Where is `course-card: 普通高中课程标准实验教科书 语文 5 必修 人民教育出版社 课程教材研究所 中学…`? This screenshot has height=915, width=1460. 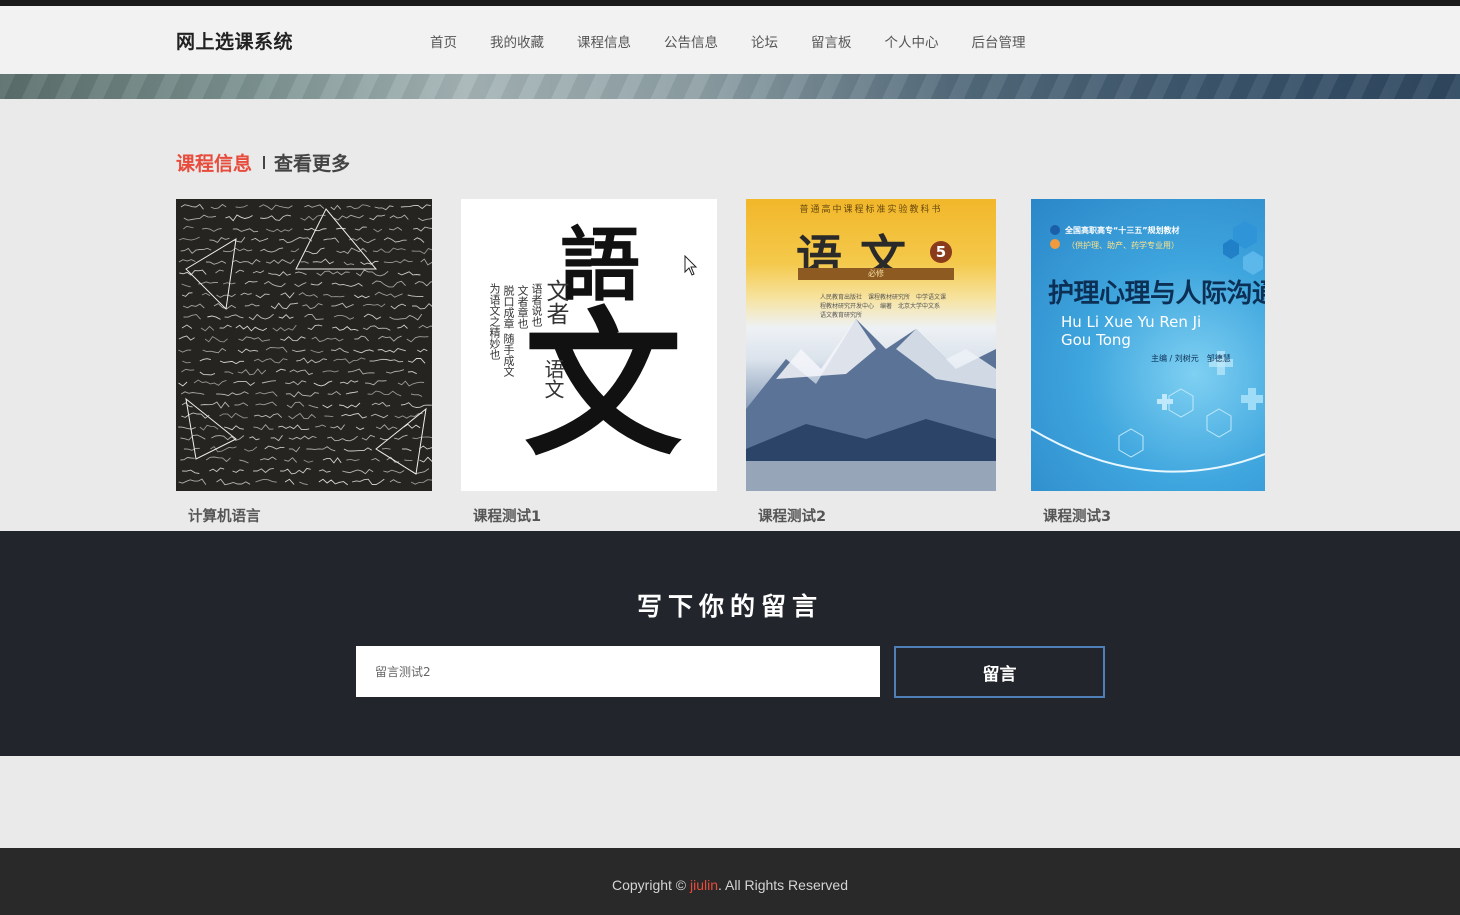 course-card: 普通高中课程标准实验教科书 语文 5 必修 人民教育出版社 课程教材研究所 中学… is located at coordinates (871, 365).